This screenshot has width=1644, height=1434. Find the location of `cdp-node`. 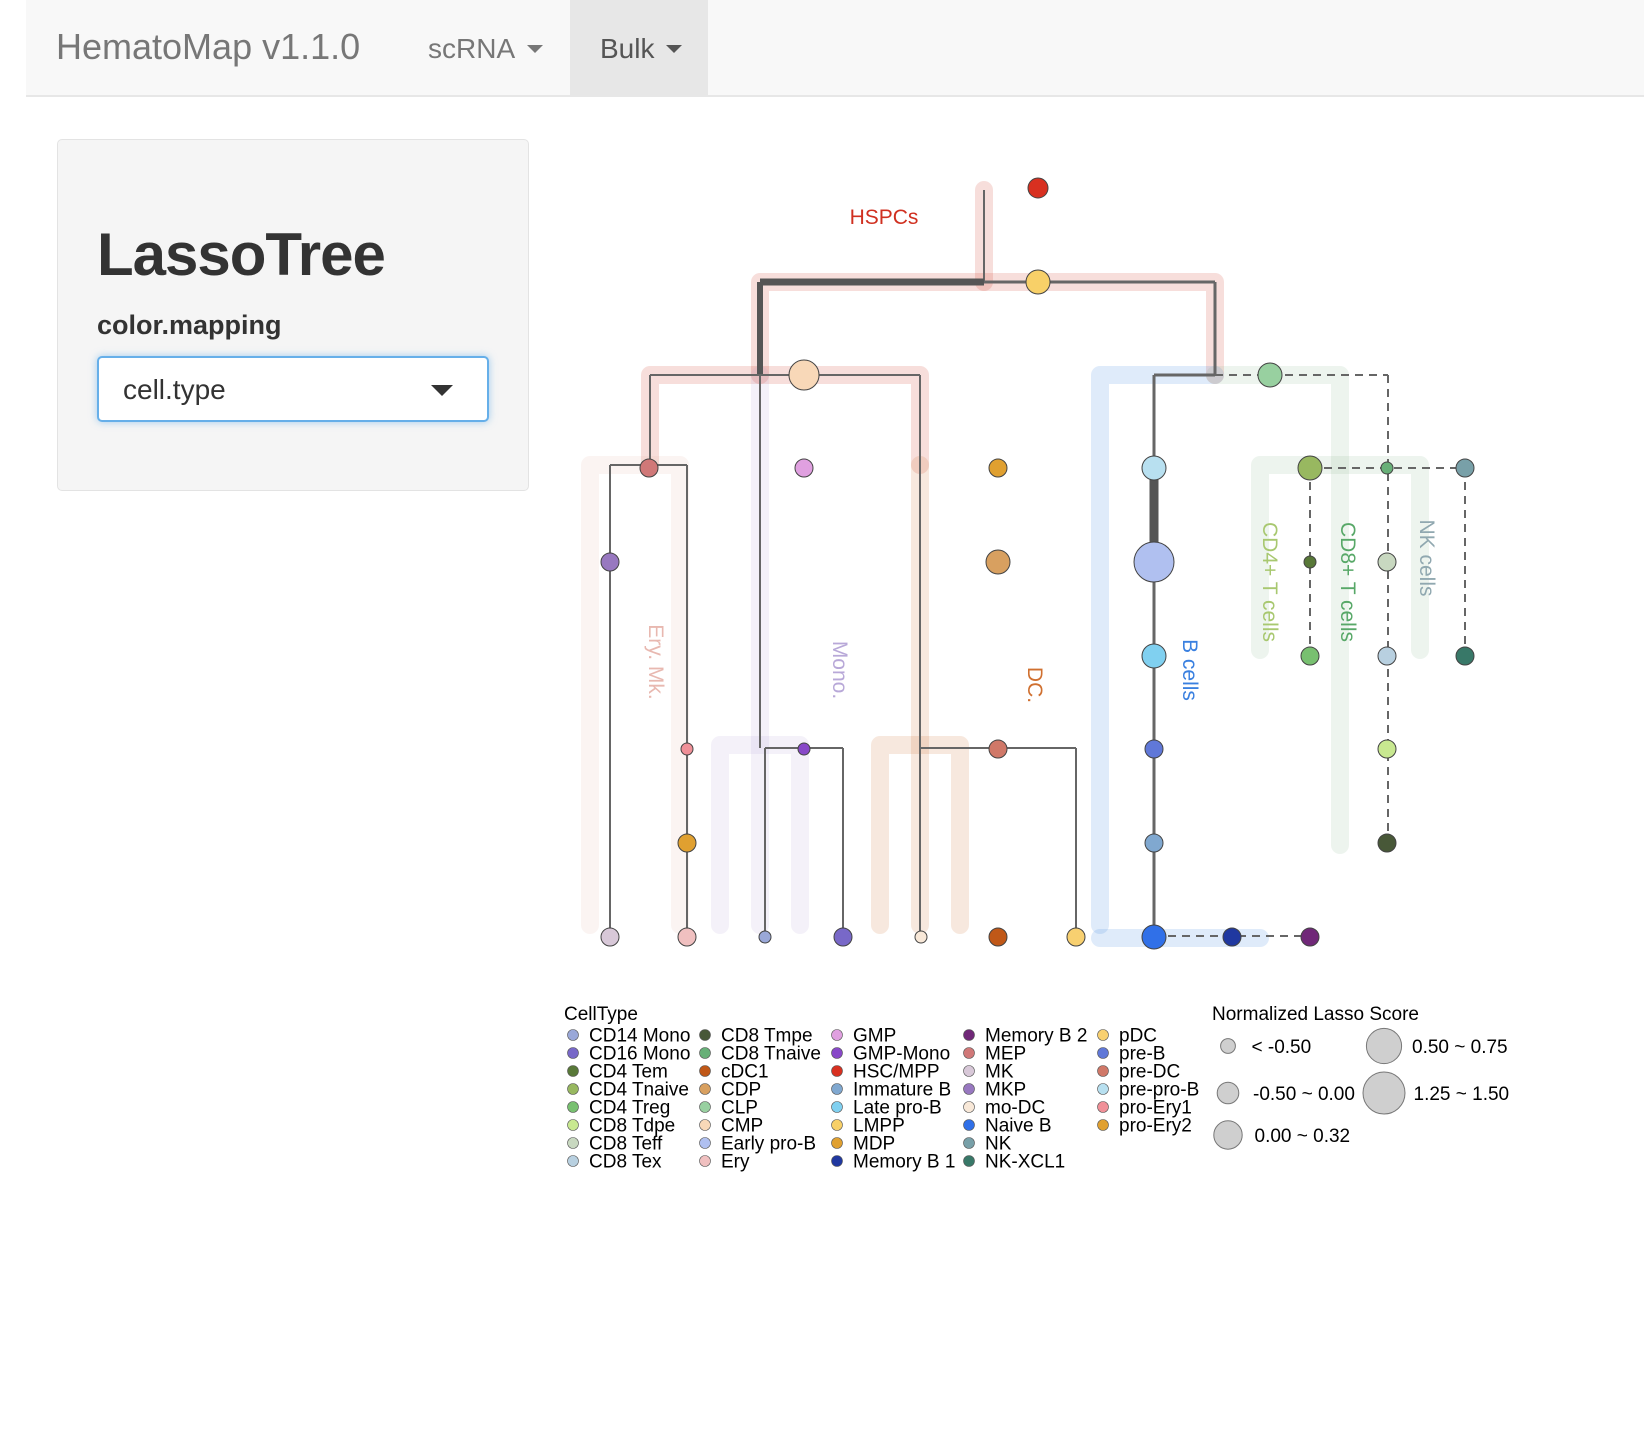

cdp-node is located at coordinates (998, 562).